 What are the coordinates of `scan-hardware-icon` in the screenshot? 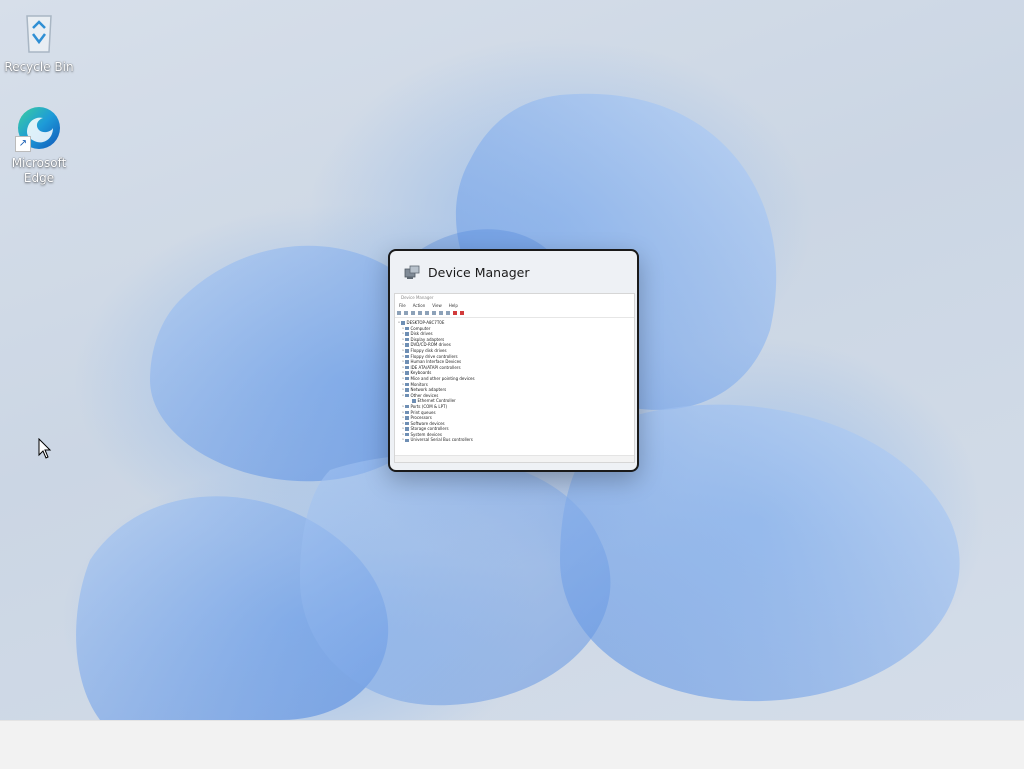 It's located at (427, 313).